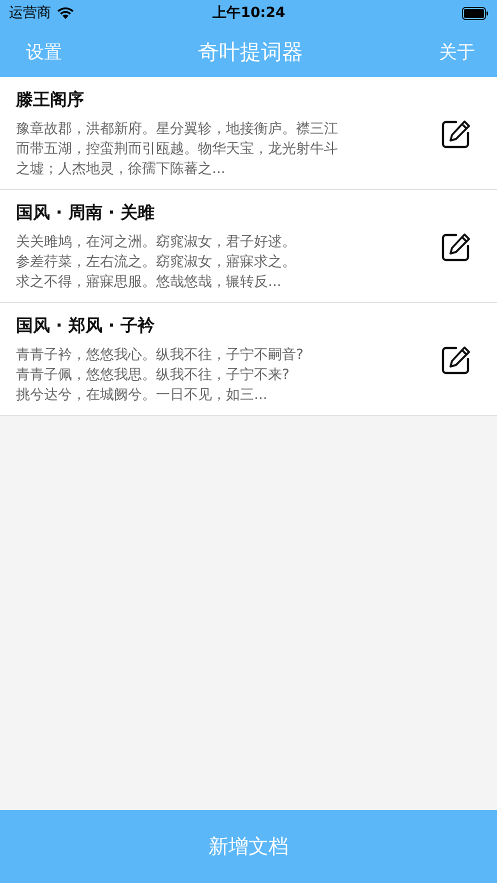 The image size is (497, 883). What do you see at coordinates (177, 129) in the screenshot?
I see `preview-line: 豫章故郡，洪都新府。星分翼轸，地接衡庐。襟三江` at bounding box center [177, 129].